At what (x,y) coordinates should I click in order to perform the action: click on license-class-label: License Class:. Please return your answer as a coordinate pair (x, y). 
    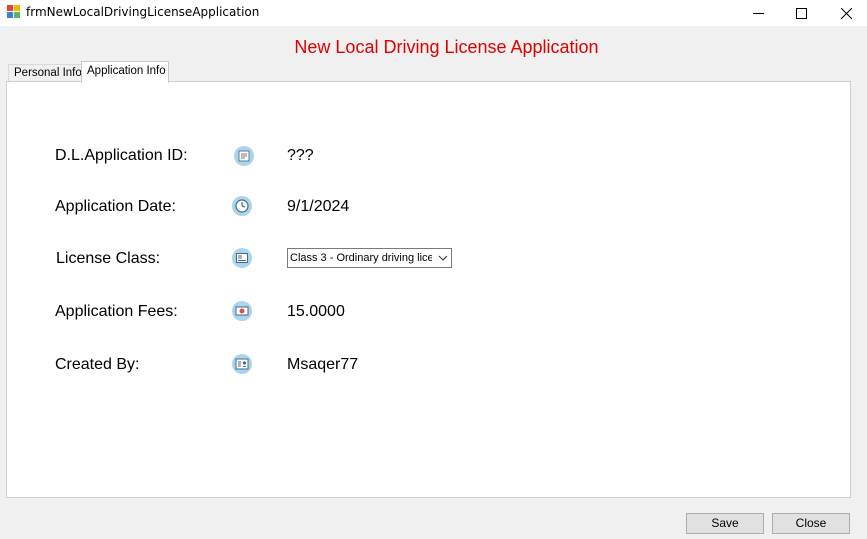
    Looking at the image, I should click on (108, 258).